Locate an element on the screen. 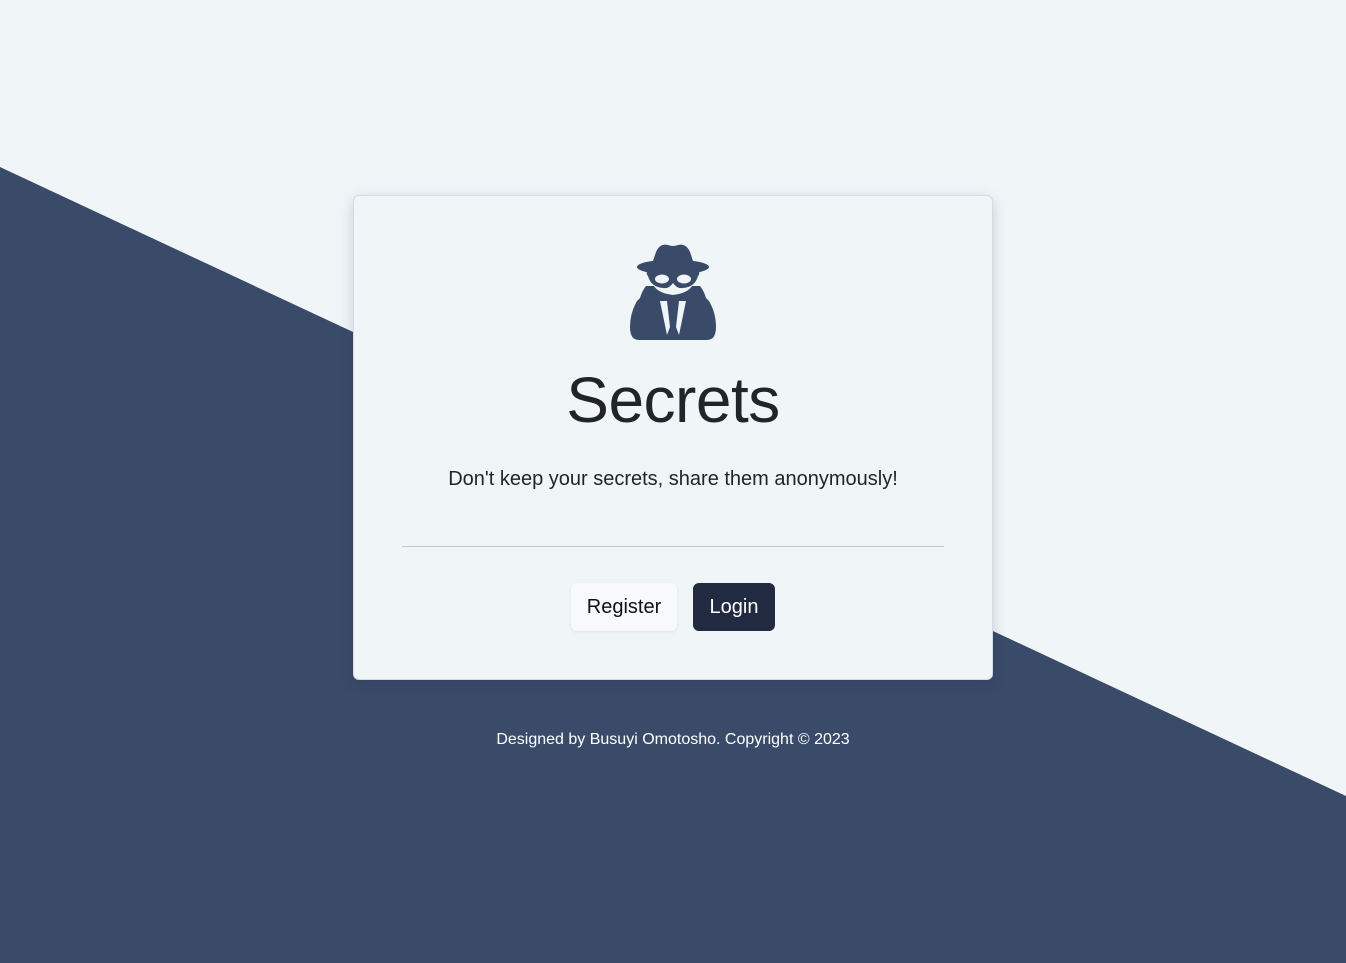 The image size is (1346, 963). page-title: Secrets is located at coordinates (673, 400).